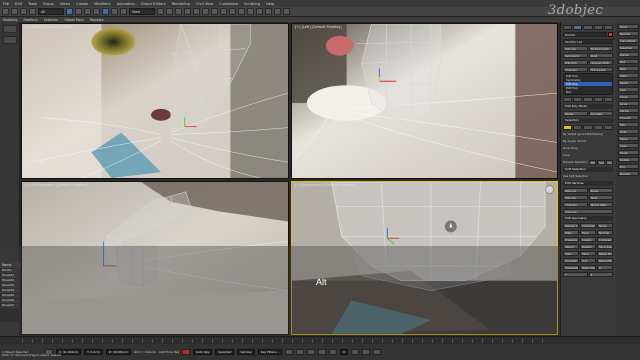  What do you see at coordinates (605, 267) in the screenshot?
I see `x-button: X` at bounding box center [605, 267].